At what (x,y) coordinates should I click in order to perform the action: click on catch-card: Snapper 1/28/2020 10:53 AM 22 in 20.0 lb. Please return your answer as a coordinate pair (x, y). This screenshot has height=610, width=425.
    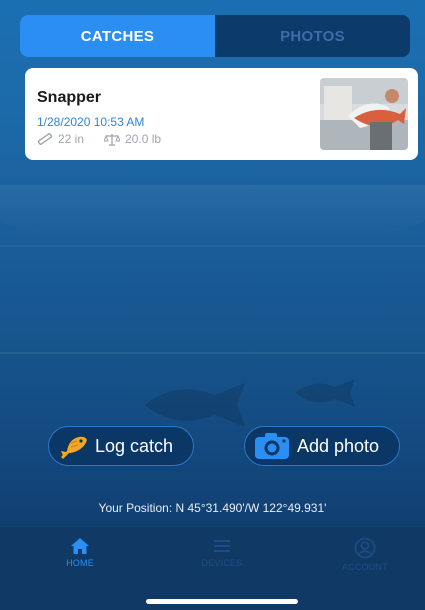
    Looking at the image, I should click on (221, 114).